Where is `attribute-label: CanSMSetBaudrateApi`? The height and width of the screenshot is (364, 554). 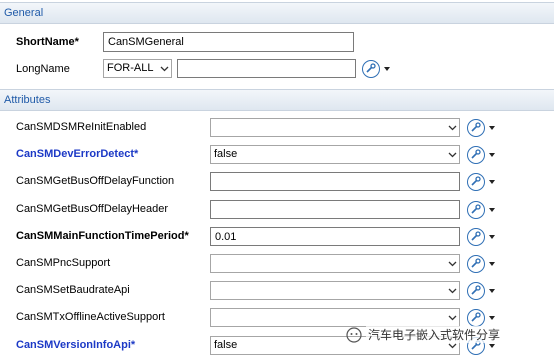
attribute-label: CanSMSetBaudrateApi is located at coordinates (73, 290).